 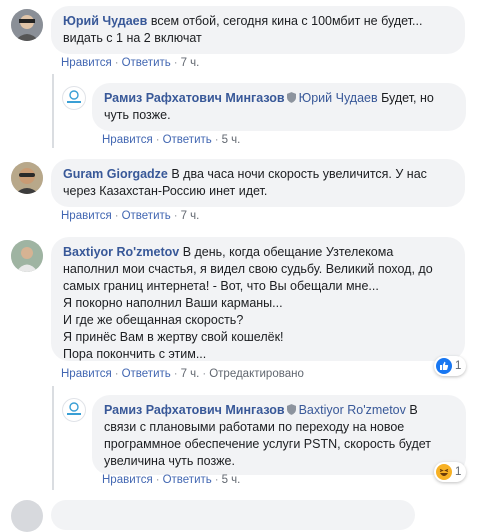 I want to click on avatar-yuri, so click(x=27, y=25).